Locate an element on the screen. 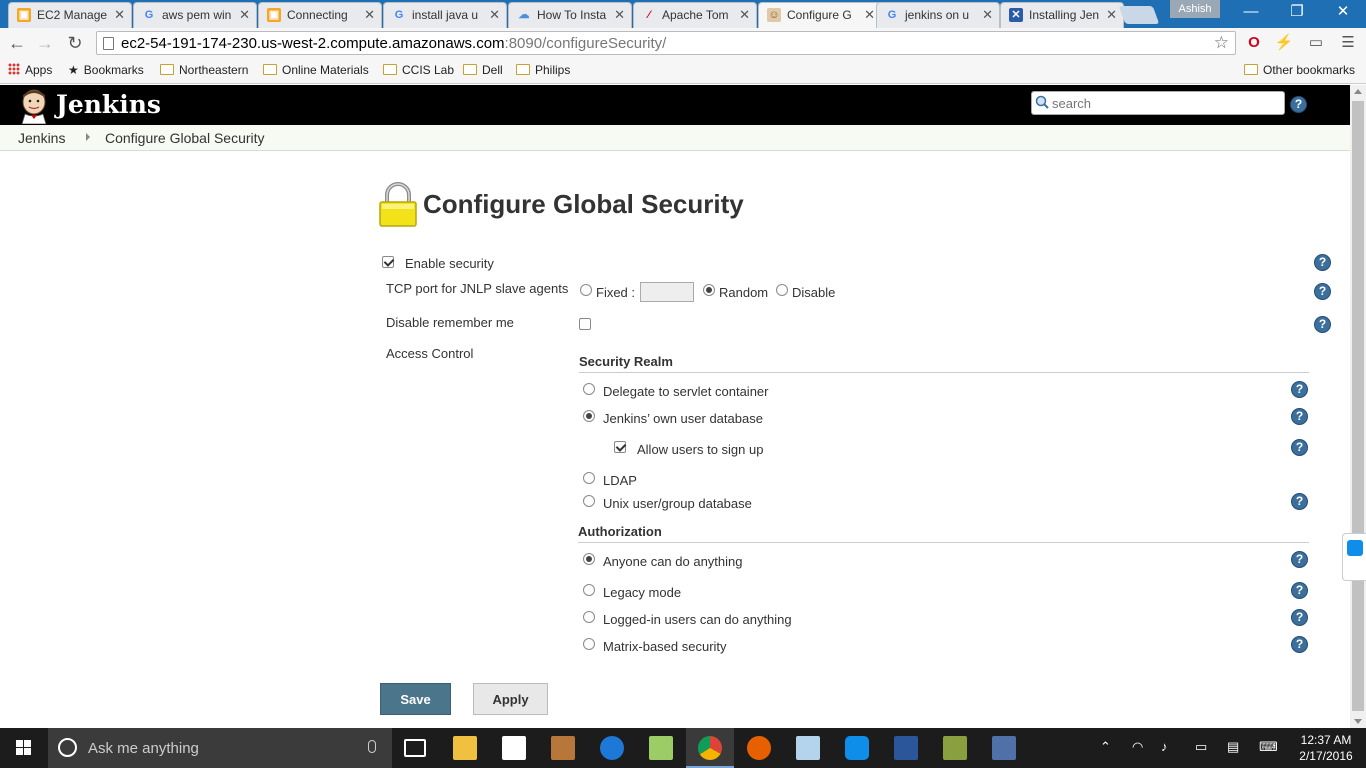 The image size is (1366, 768). scroll-down-icon is located at coordinates (1358, 721).